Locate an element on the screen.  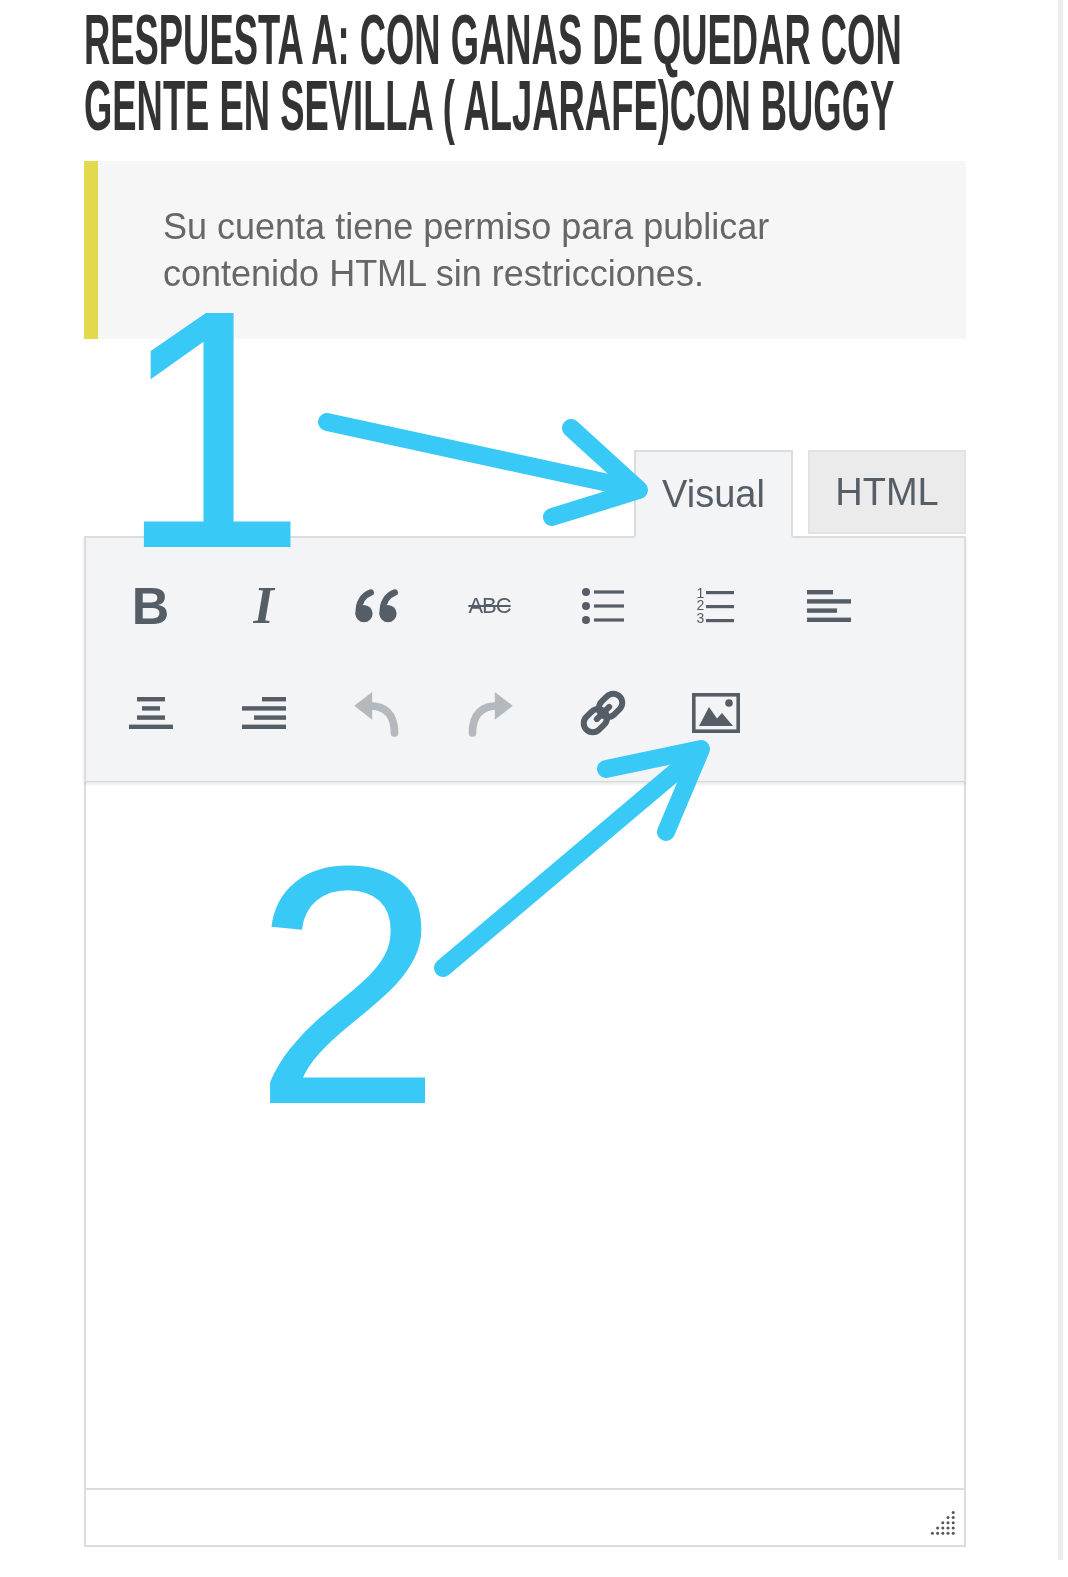
bullet-list-button is located at coordinates (602, 605).